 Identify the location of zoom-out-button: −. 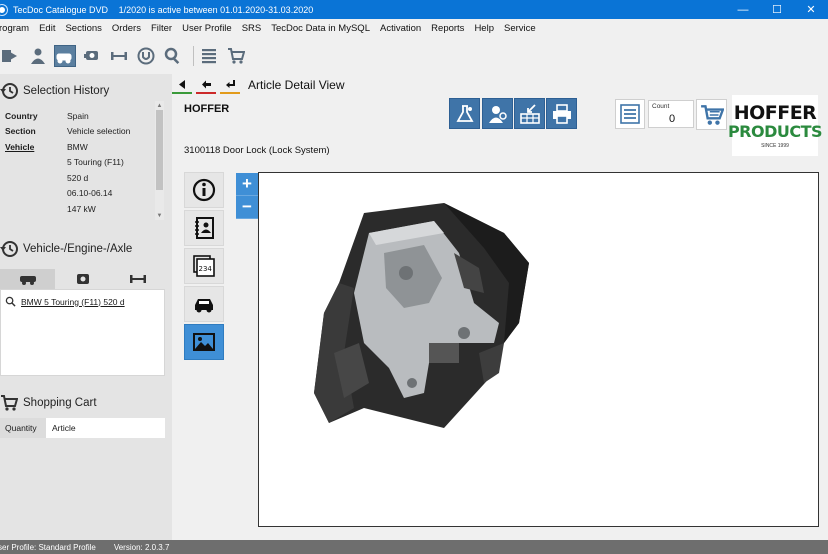
(247, 207).